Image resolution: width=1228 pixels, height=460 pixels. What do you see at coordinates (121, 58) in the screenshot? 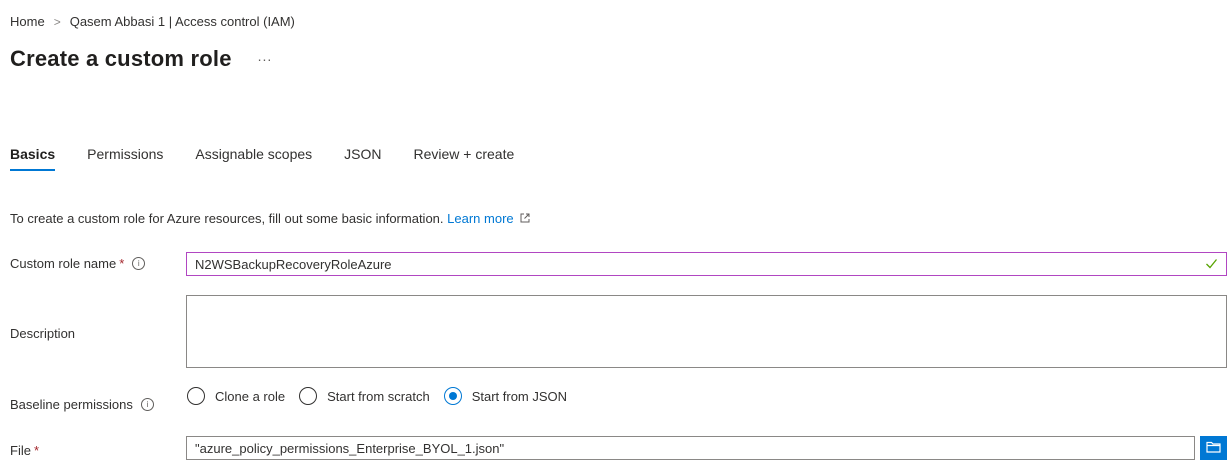
I see `page-title: Create a custom role` at bounding box center [121, 58].